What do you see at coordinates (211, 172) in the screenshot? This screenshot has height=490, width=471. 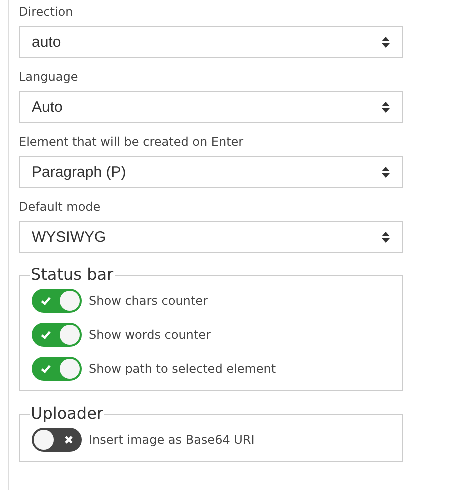 I see `select-field: Paragraph (P)` at bounding box center [211, 172].